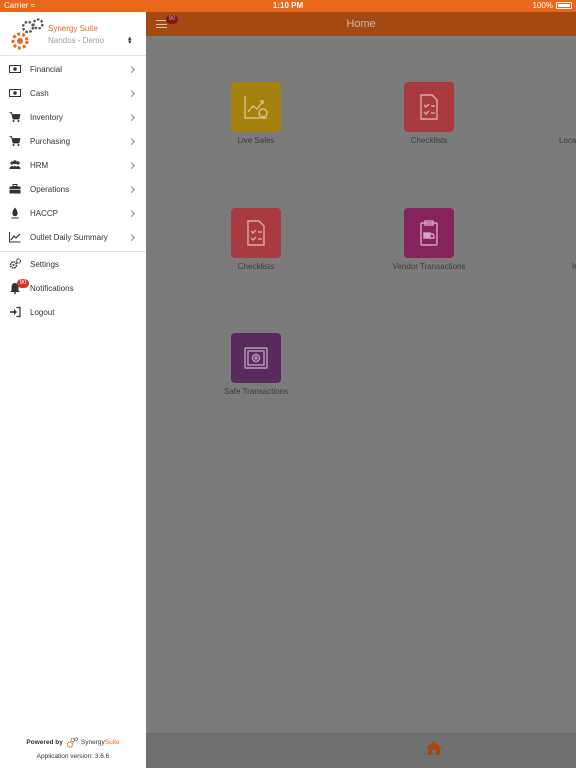 The width and height of the screenshot is (576, 768). Describe the element at coordinates (552, 5) in the screenshot. I see `battery-indicator: 100%` at that location.